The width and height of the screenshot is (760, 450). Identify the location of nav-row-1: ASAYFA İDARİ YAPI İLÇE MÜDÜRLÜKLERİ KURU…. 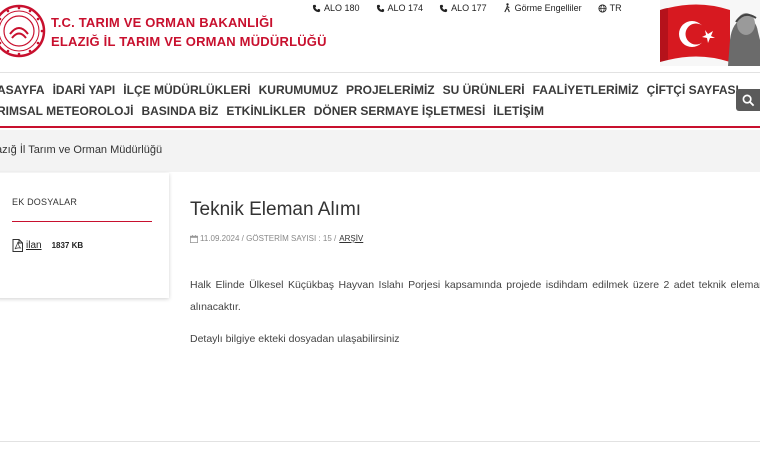
(373, 90).